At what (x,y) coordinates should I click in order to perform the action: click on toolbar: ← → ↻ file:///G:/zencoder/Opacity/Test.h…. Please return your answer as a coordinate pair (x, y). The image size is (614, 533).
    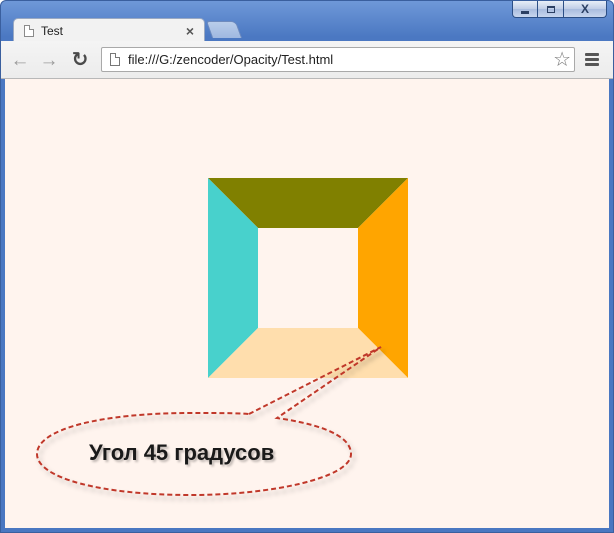
    Looking at the image, I should click on (307, 60).